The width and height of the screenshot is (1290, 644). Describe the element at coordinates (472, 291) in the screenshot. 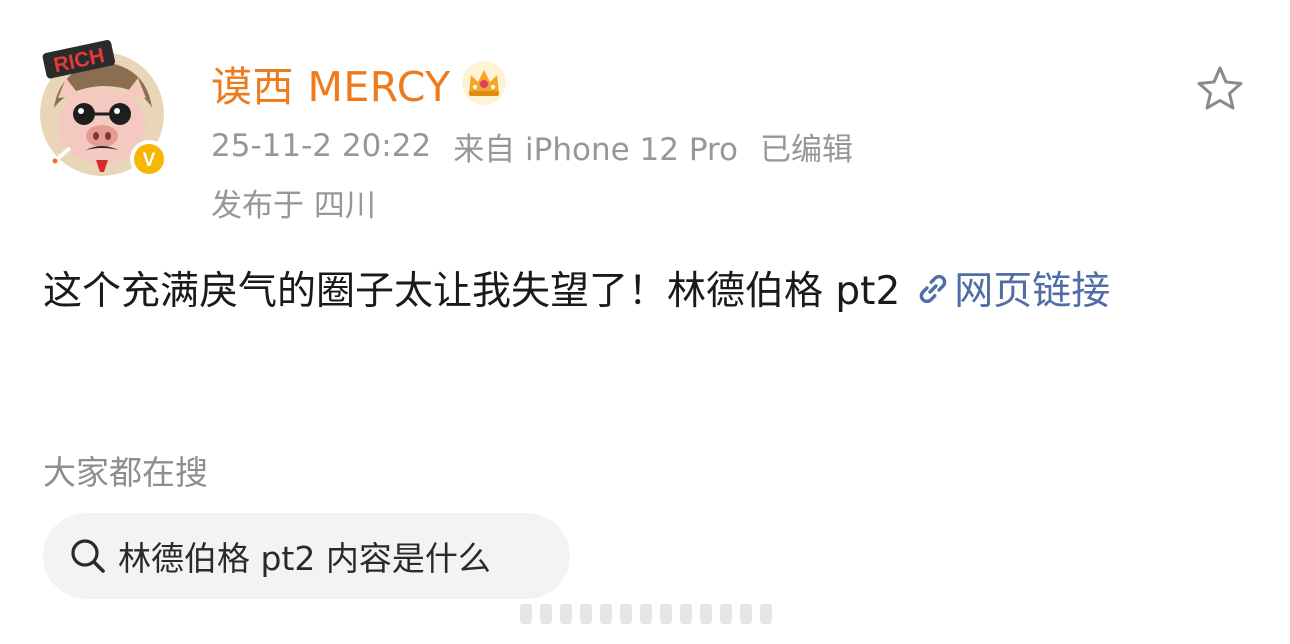

I see `post-text: 这个充满戾气的圈子太让我失望了！林德伯格 pt2` at that location.